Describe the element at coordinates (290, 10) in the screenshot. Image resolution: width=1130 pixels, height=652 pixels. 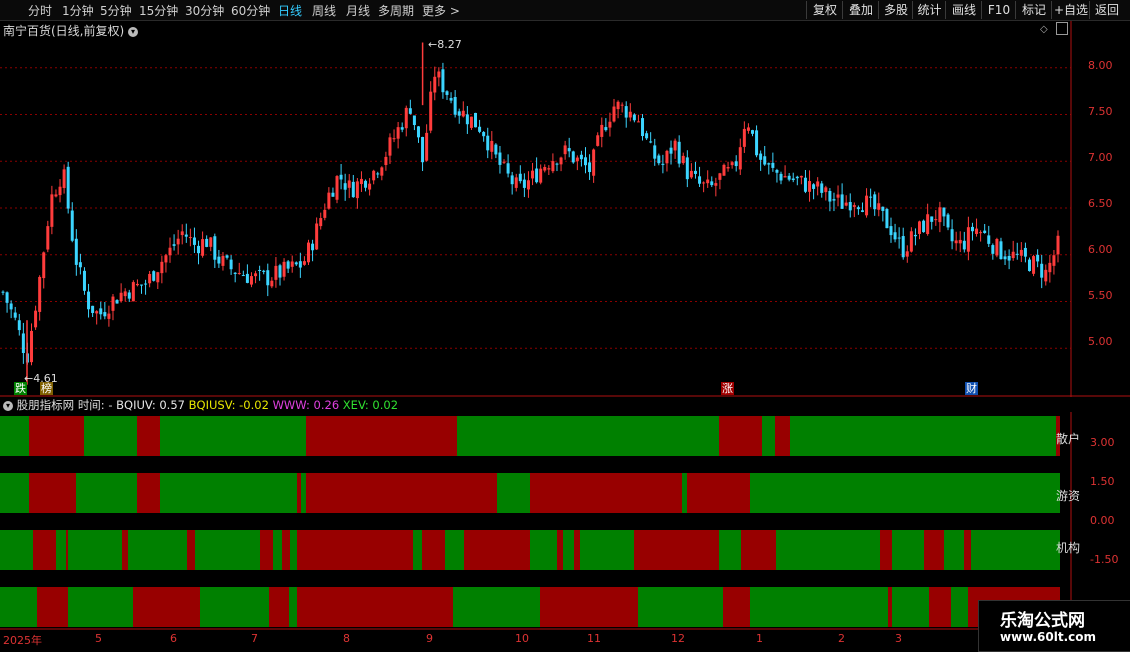
I see `period-tab-daily: 日线` at that location.